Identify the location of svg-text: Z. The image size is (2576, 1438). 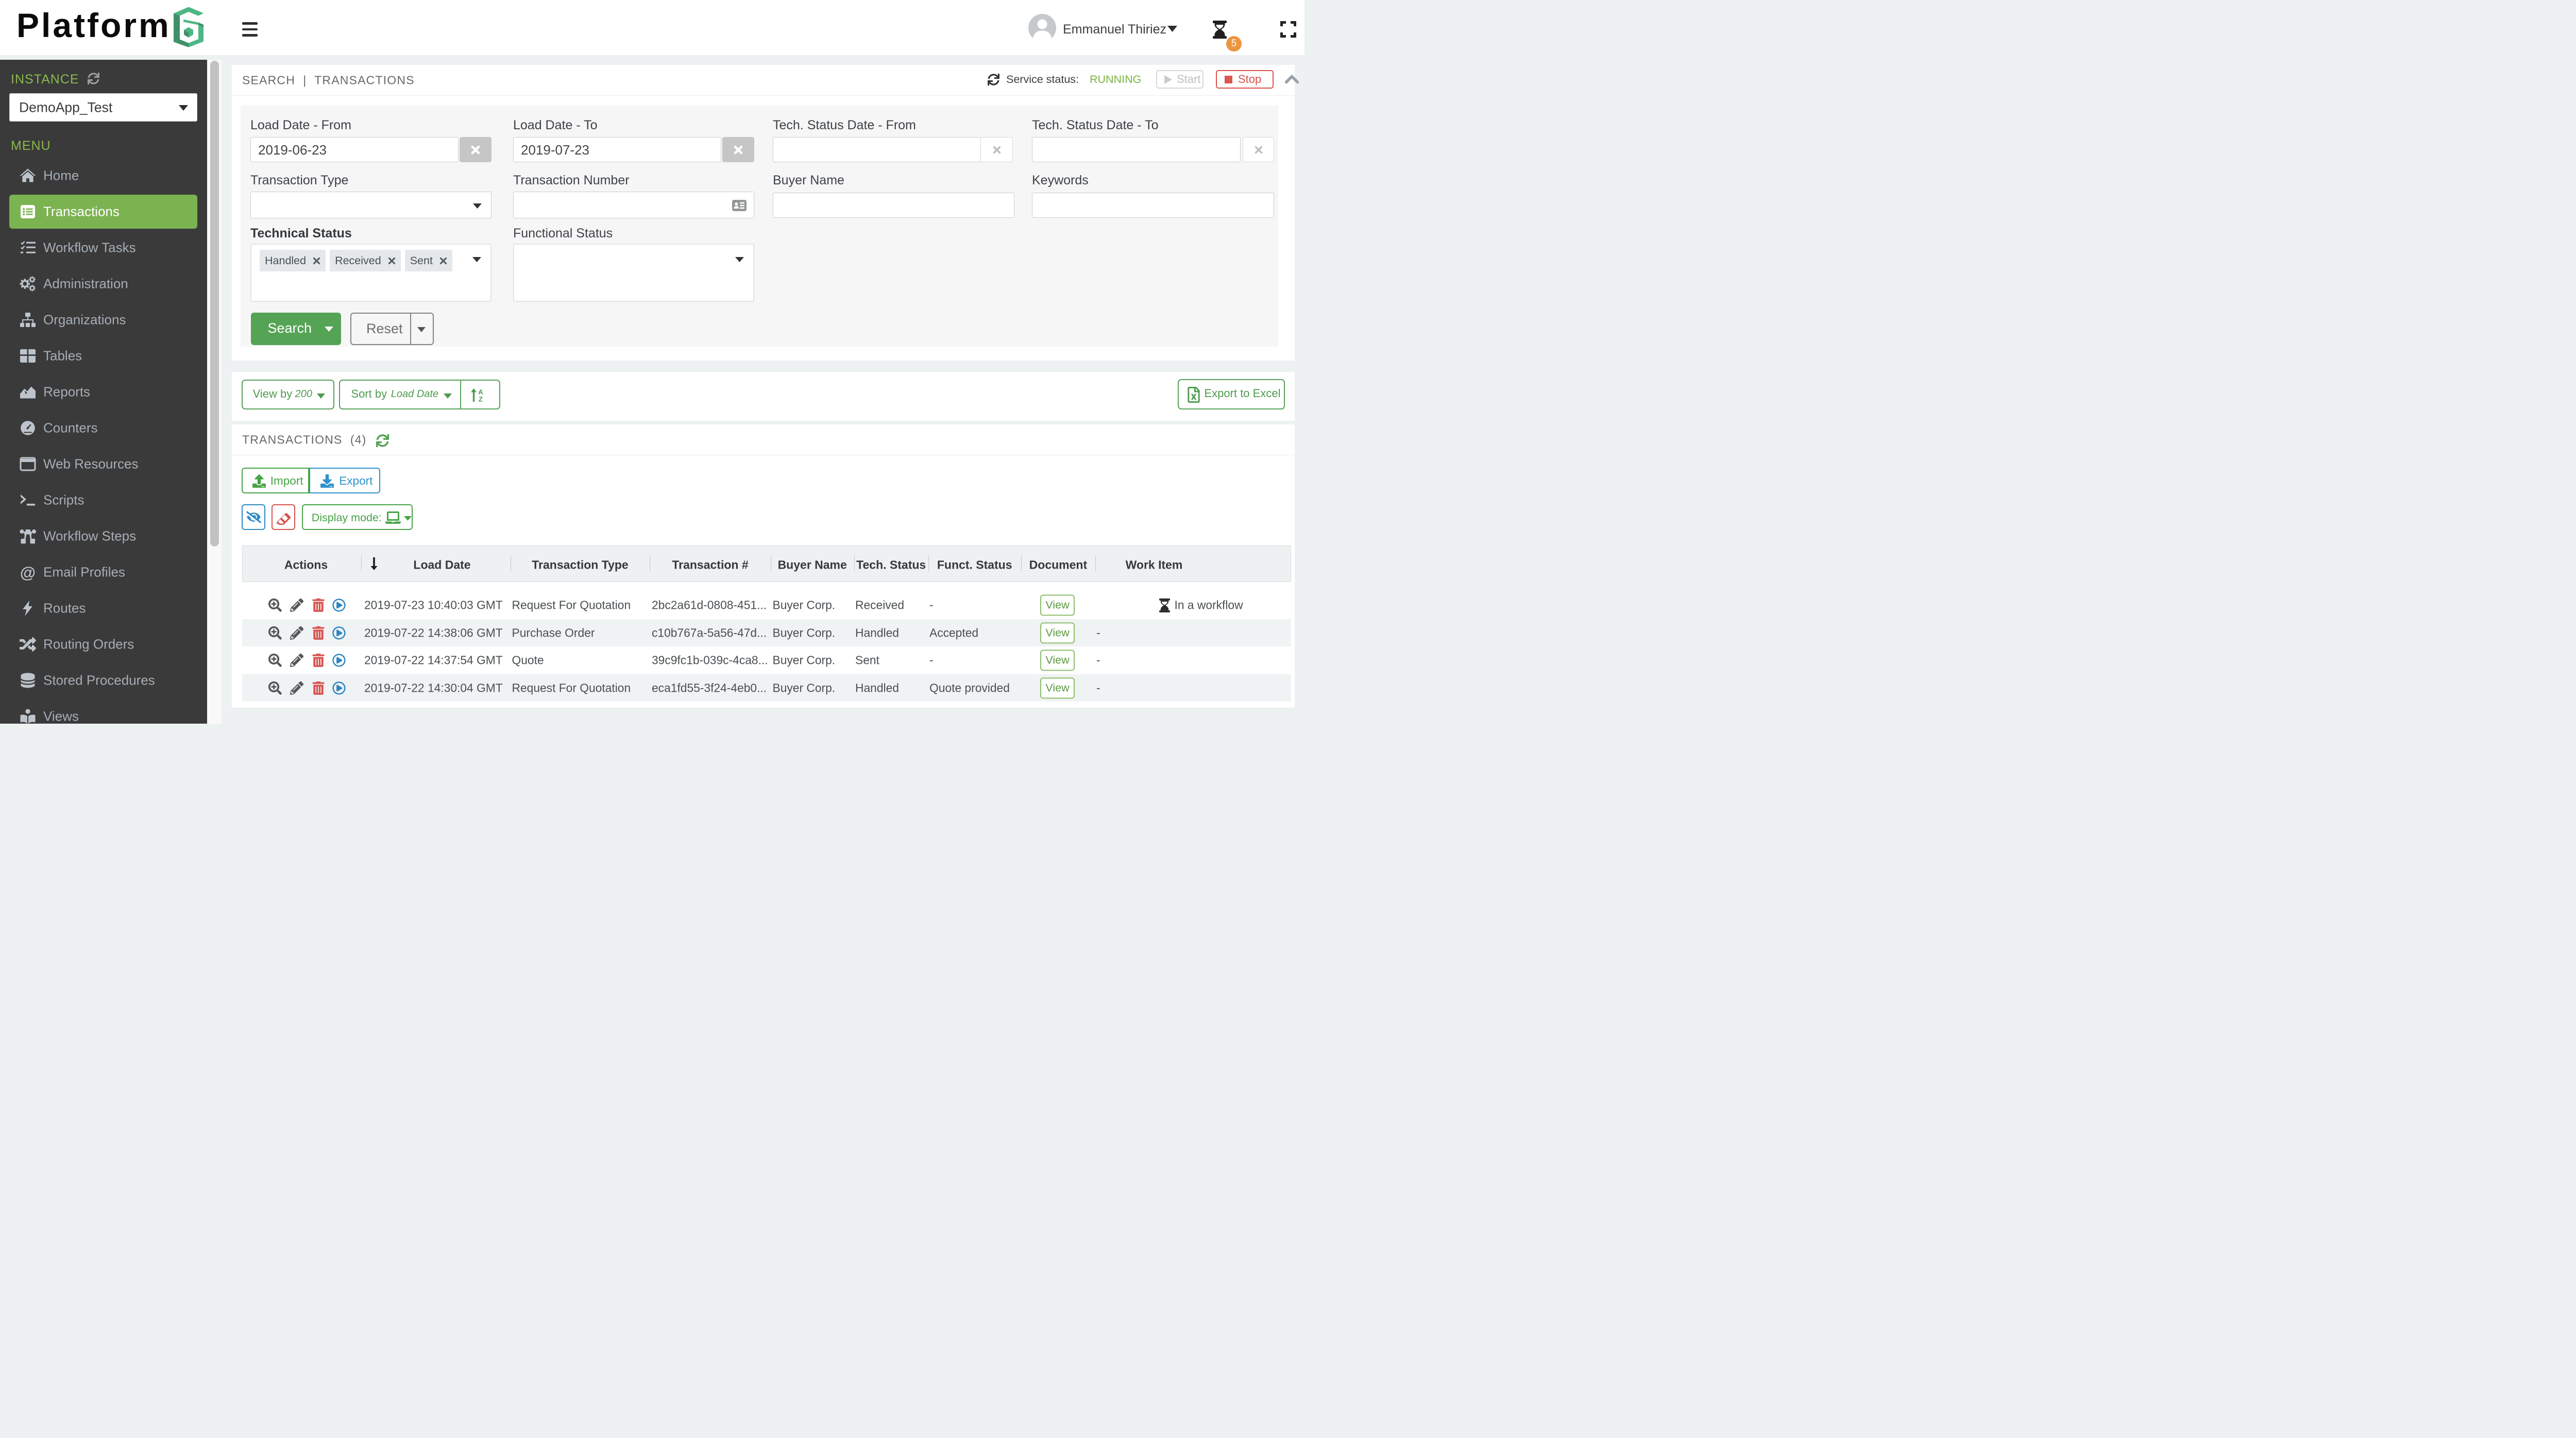
(481, 399).